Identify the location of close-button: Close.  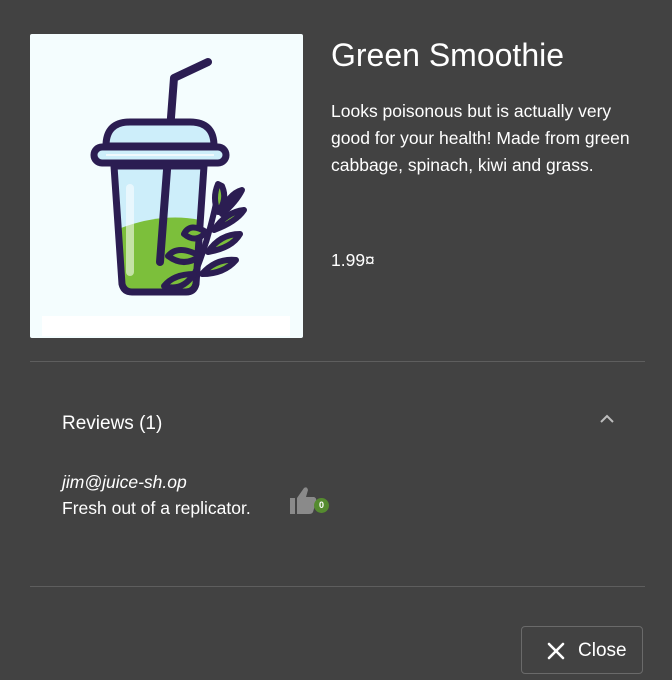
(582, 650).